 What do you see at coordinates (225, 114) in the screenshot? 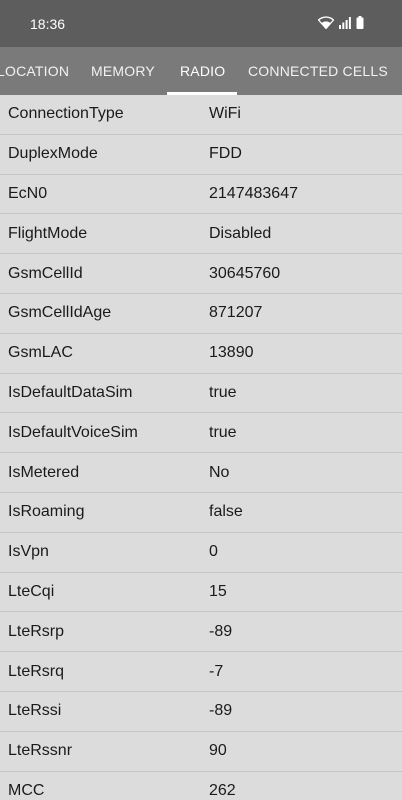
I see `row-value: WiFi` at bounding box center [225, 114].